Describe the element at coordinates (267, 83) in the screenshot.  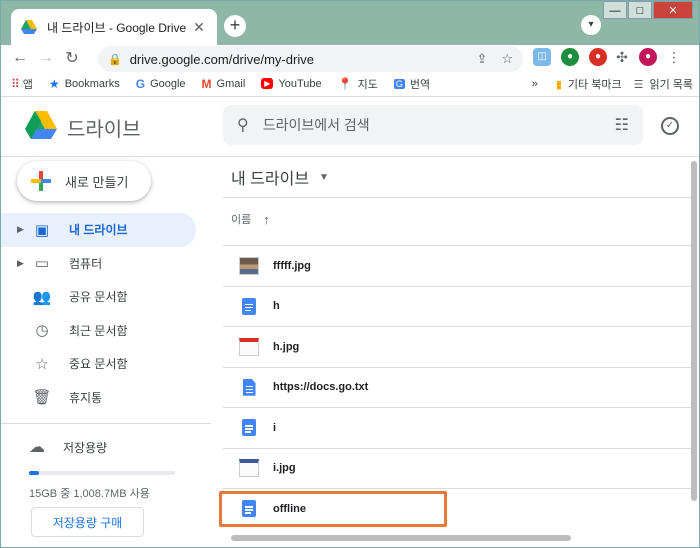
I see `youtube-icon: ▶` at that location.